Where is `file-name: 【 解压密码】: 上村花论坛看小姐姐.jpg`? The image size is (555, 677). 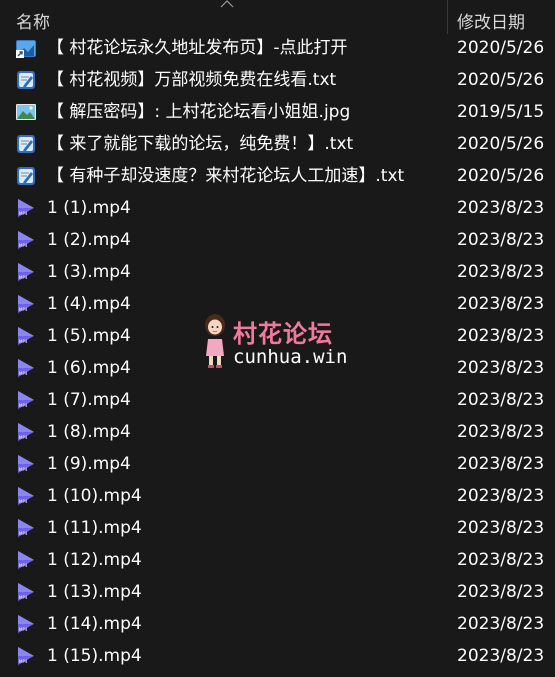 file-name: 【 解压密码】: 上村花论坛看小姐姐.jpg is located at coordinates (199, 112).